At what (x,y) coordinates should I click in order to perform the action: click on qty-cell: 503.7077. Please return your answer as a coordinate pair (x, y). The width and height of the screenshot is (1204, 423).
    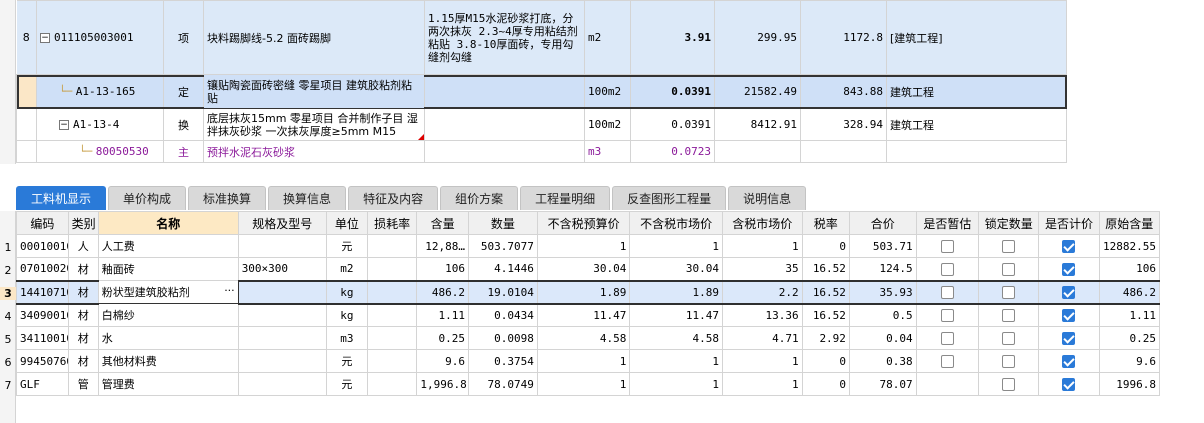
    Looking at the image, I should click on (502, 246).